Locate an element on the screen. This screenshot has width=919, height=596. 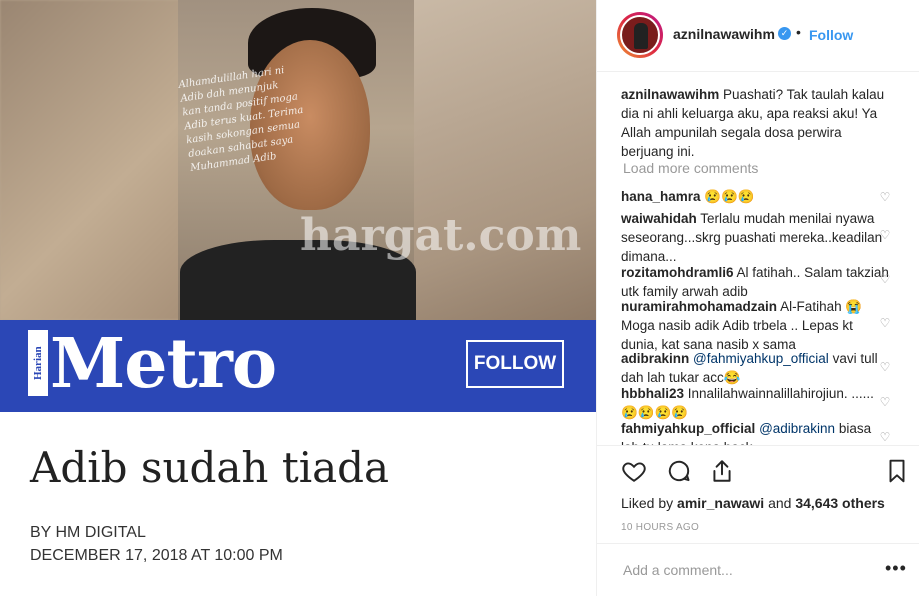
header-username: aznilnawawihm is located at coordinates (724, 34).